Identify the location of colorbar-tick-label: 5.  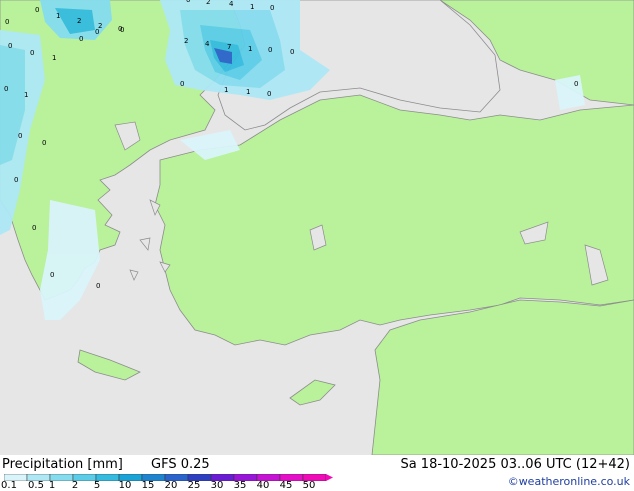
(97, 485).